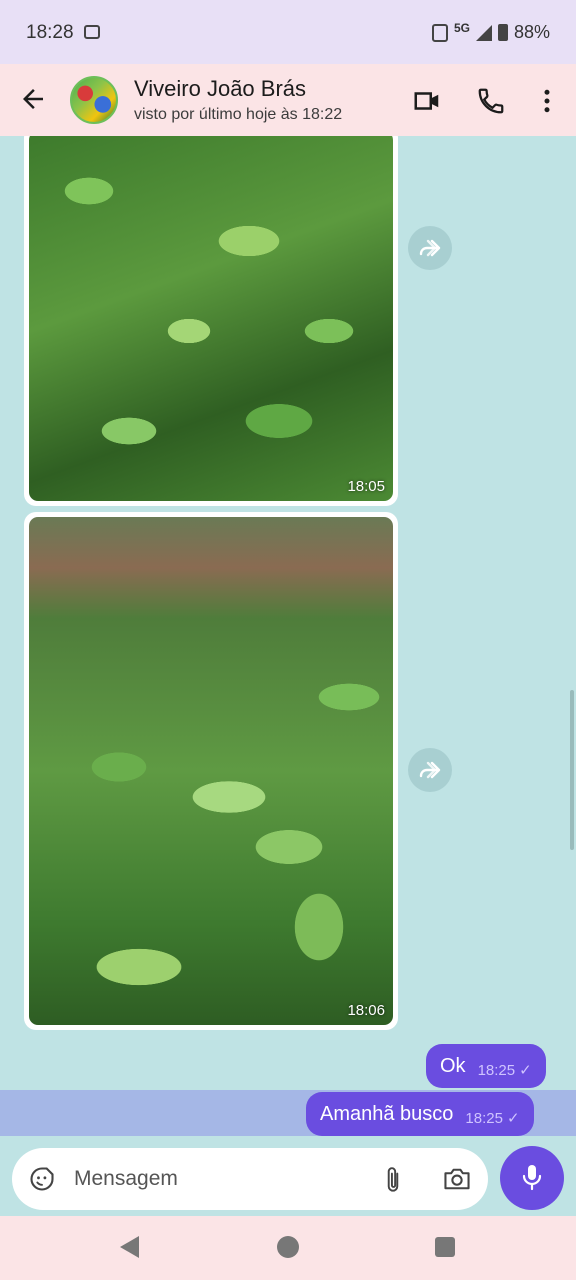  What do you see at coordinates (219, 1179) in the screenshot?
I see `message-input` at bounding box center [219, 1179].